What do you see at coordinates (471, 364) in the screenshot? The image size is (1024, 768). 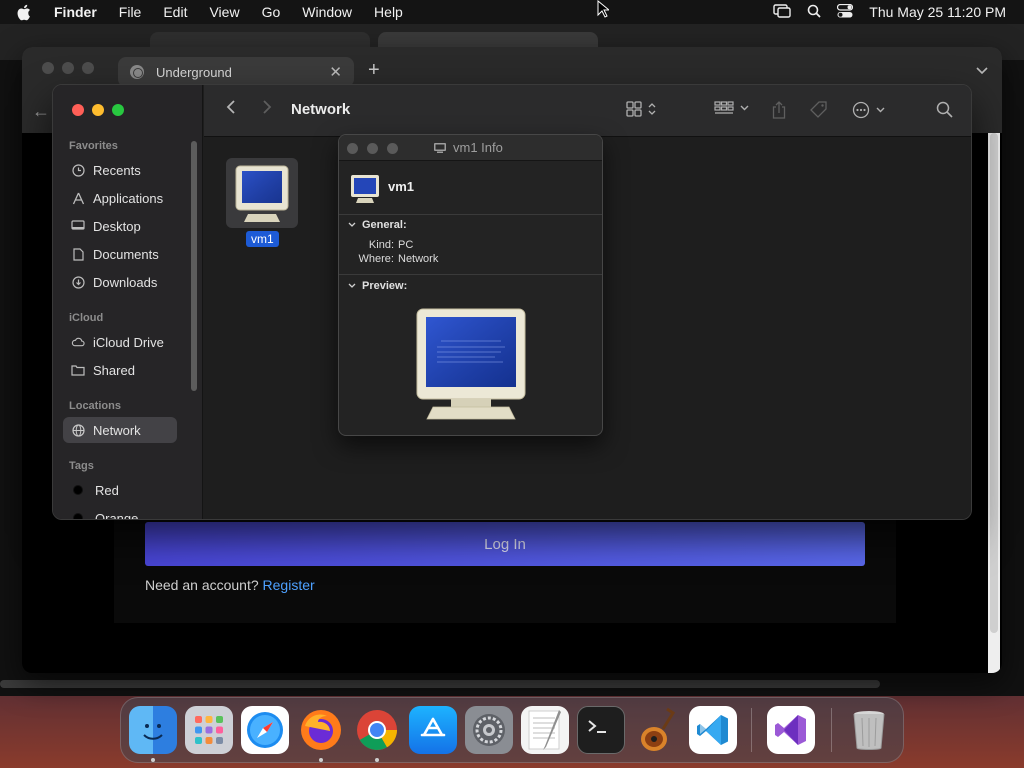 I see `pc-preview-image` at bounding box center [471, 364].